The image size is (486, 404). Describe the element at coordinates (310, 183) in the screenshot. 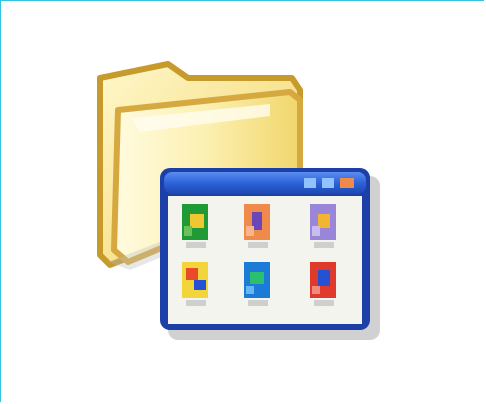

I see `minimize-icon` at that location.